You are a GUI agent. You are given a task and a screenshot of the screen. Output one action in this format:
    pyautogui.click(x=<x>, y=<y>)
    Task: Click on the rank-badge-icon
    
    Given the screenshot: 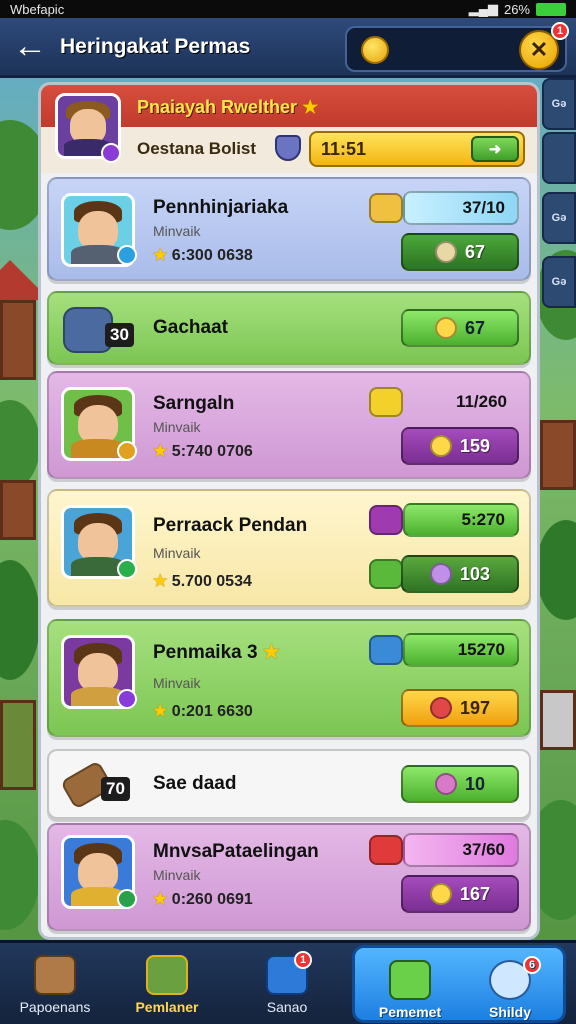 What is the action you would take?
    pyautogui.click(x=111, y=153)
    